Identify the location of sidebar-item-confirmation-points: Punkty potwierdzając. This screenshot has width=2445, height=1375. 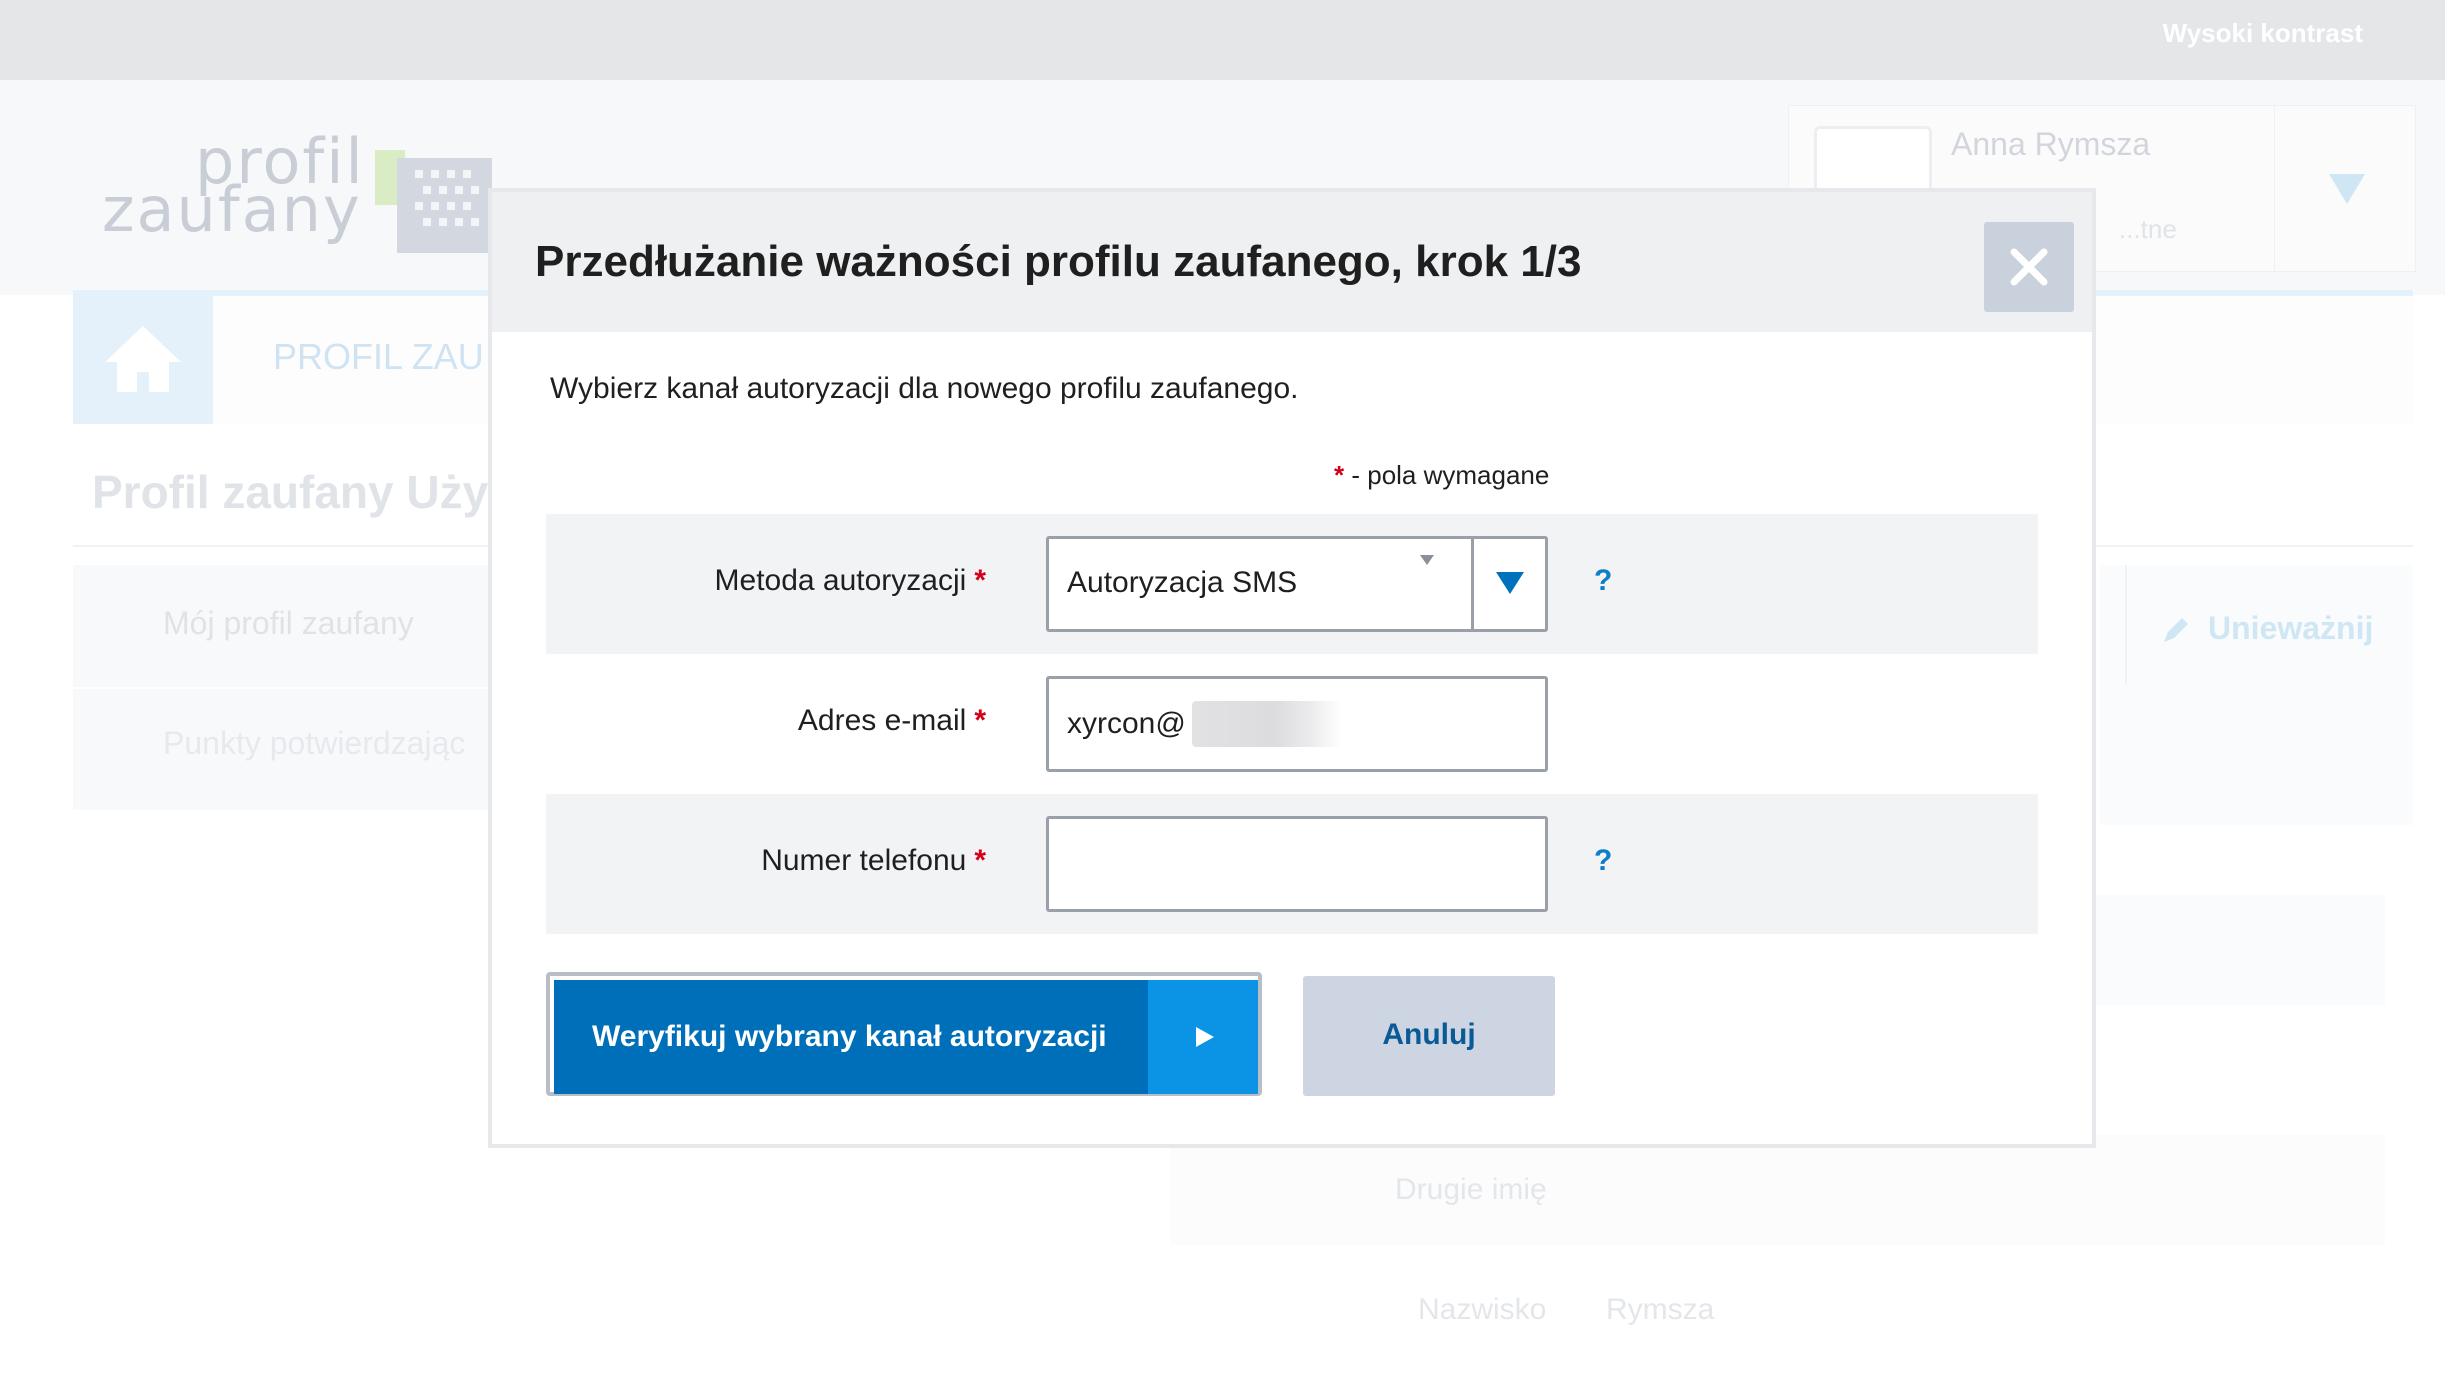
(314, 743).